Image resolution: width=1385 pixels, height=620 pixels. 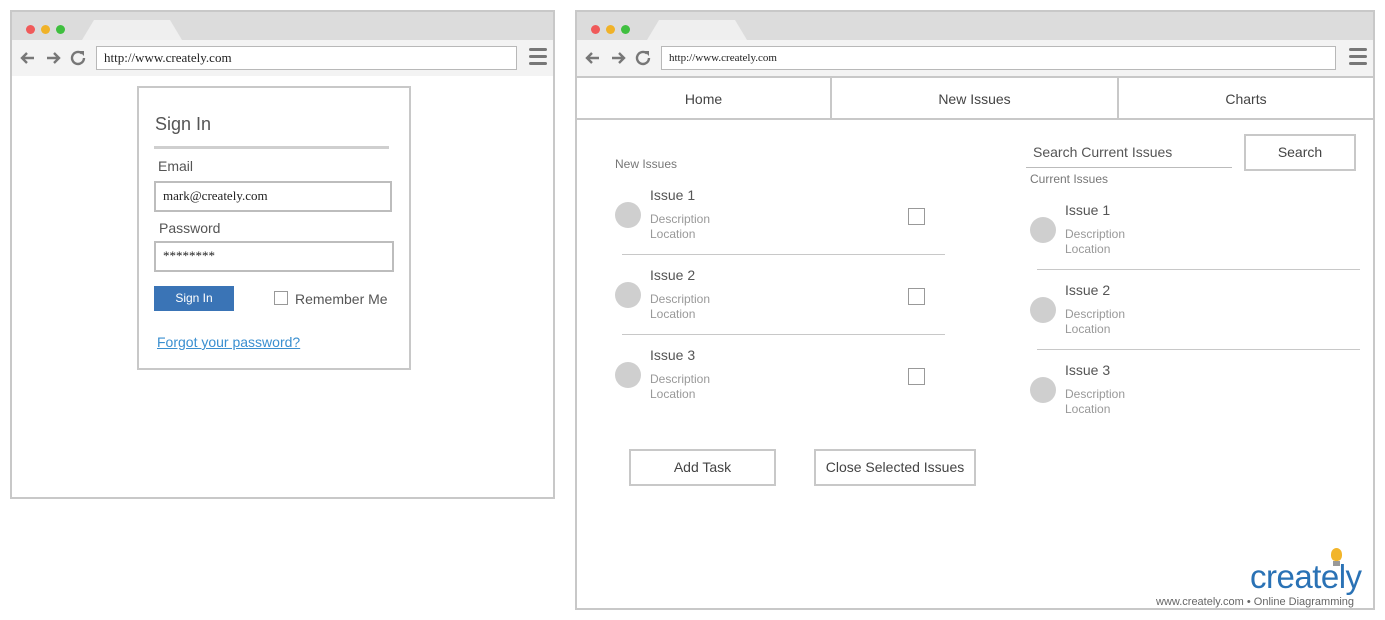 I want to click on top-navigation: Home New Issues Charts, so click(x=975, y=98).